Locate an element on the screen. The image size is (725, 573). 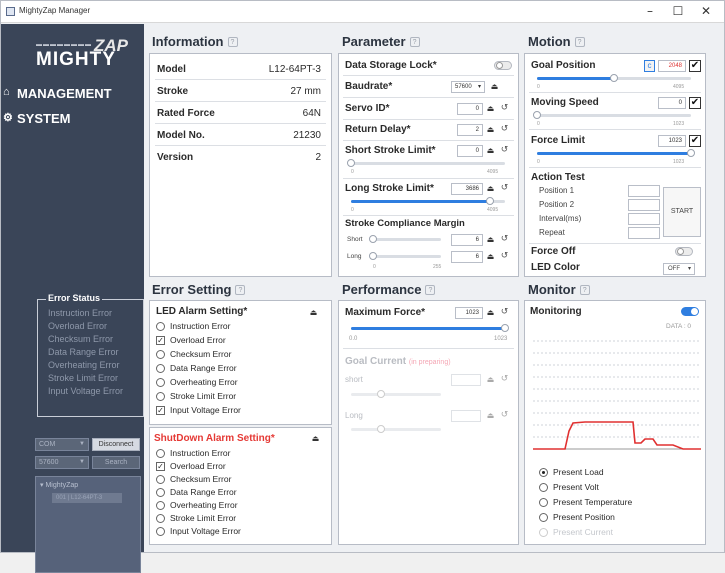
moving-speed-input: 0 is located at coordinates (672, 103).